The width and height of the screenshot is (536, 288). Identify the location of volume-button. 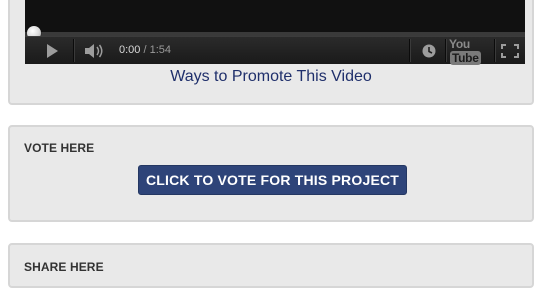
(95, 50).